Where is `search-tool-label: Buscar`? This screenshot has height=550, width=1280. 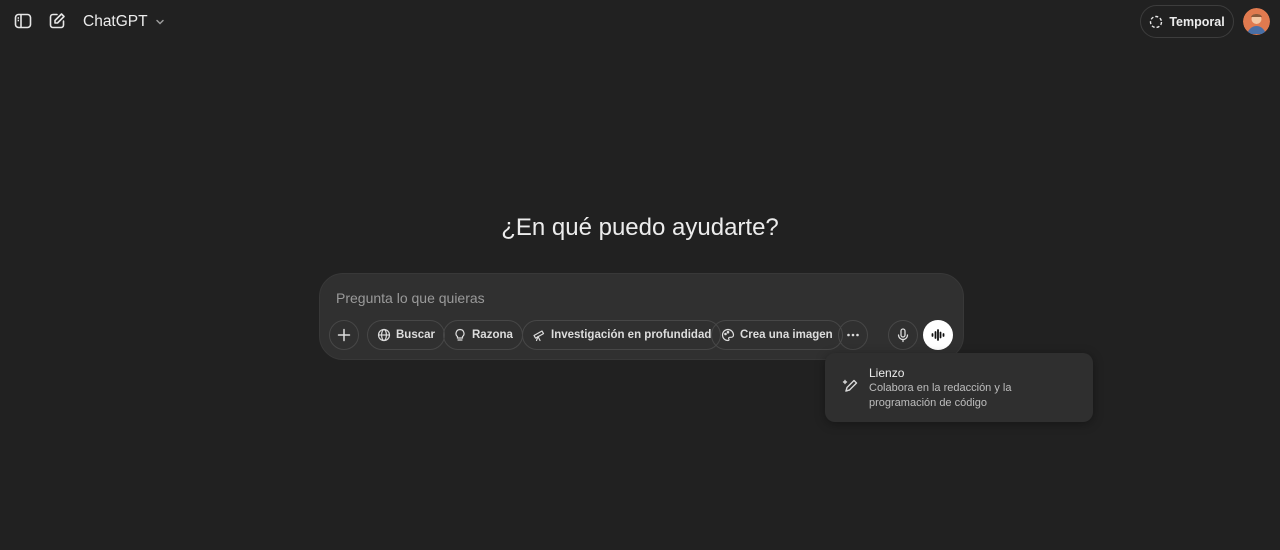
search-tool-label: Buscar is located at coordinates (415, 335).